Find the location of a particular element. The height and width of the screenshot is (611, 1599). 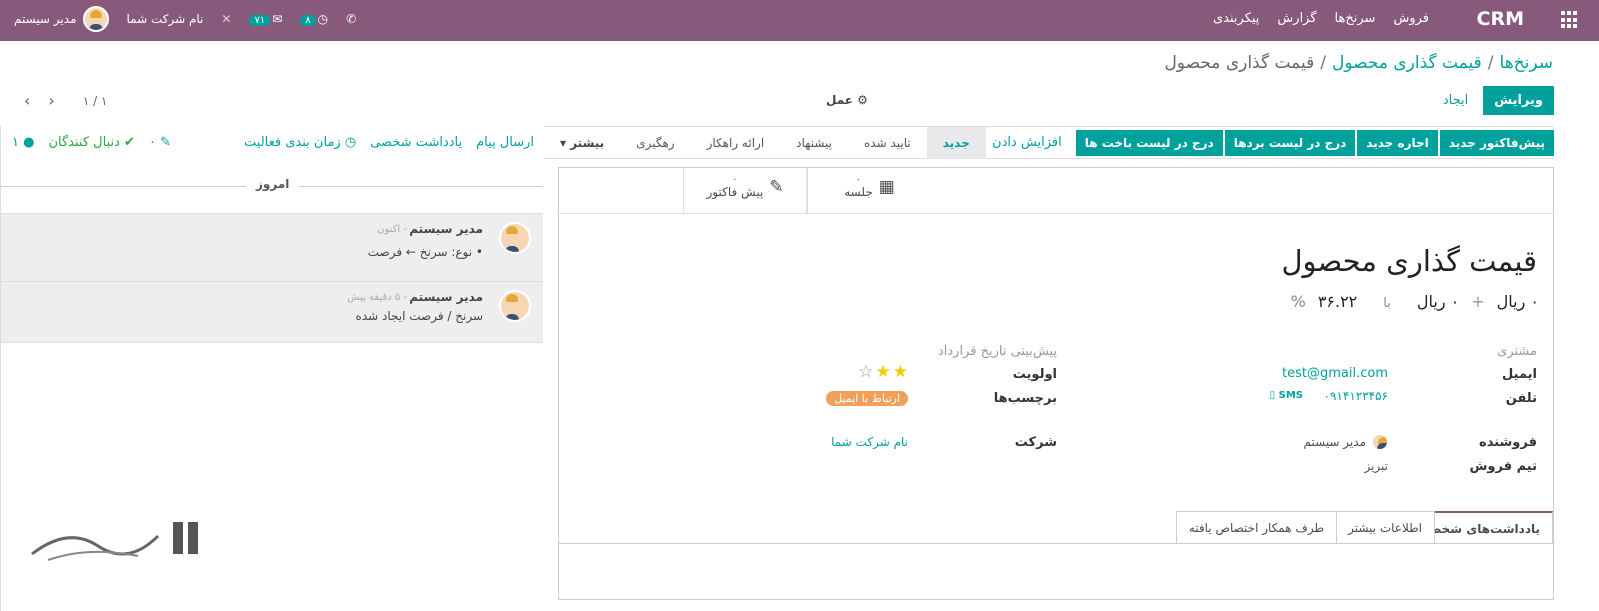

star-icon: ☆ is located at coordinates (865, 372).